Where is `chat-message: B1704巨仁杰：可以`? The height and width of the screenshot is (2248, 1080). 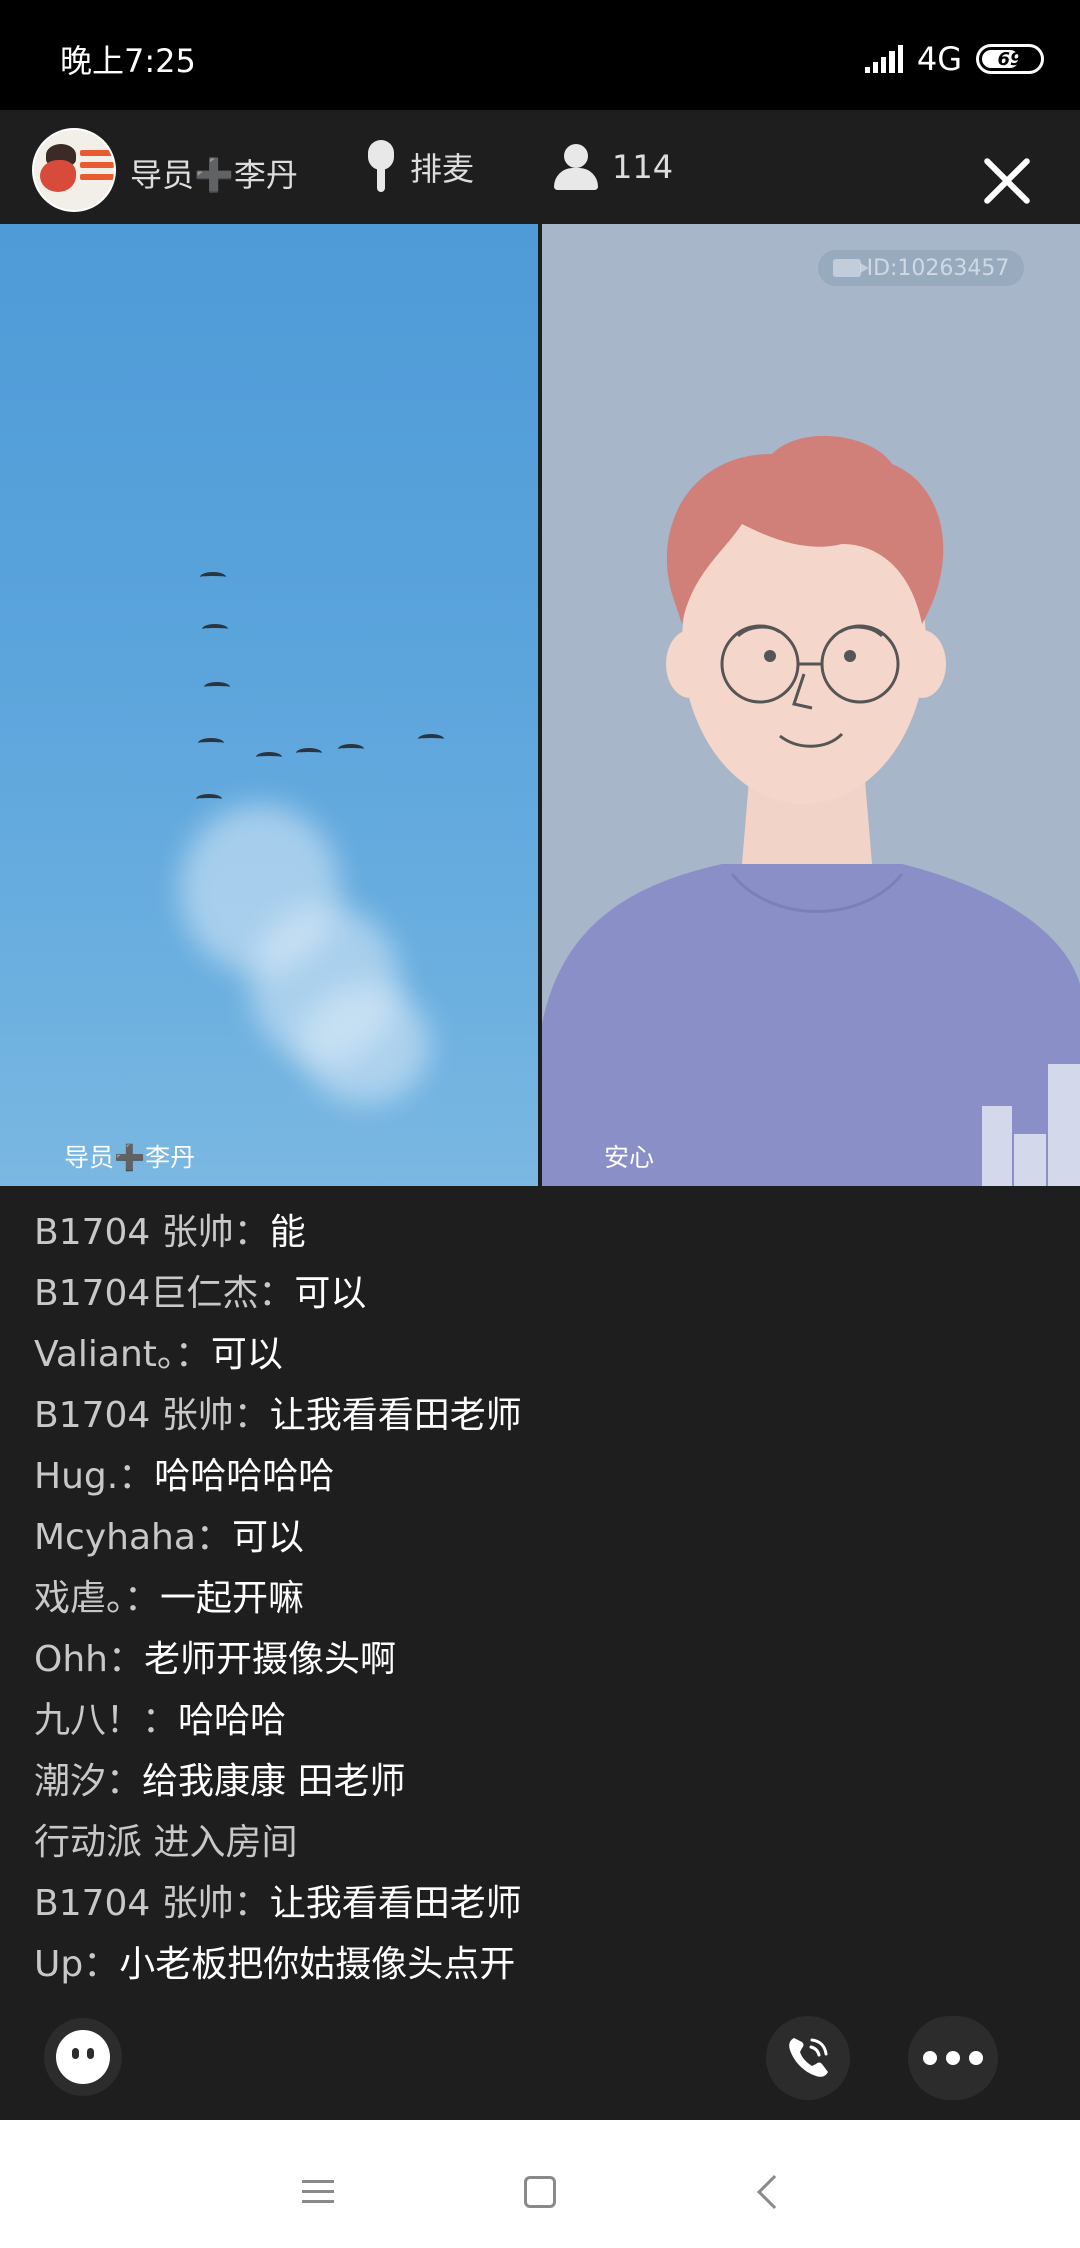
chat-message: B1704巨仁杰：可以 is located at coordinates (278, 1293).